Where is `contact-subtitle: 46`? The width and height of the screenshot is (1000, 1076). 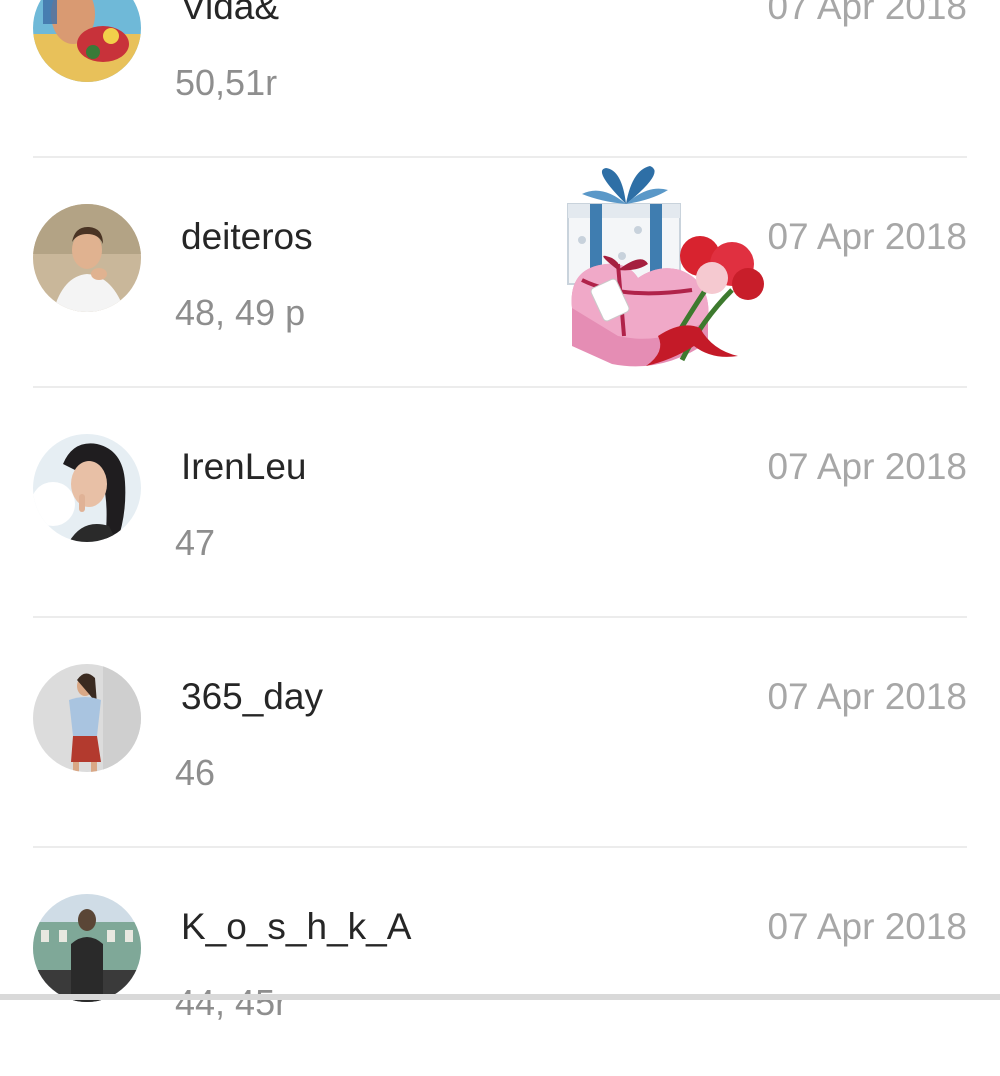
contact-subtitle: 46 is located at coordinates (195, 772).